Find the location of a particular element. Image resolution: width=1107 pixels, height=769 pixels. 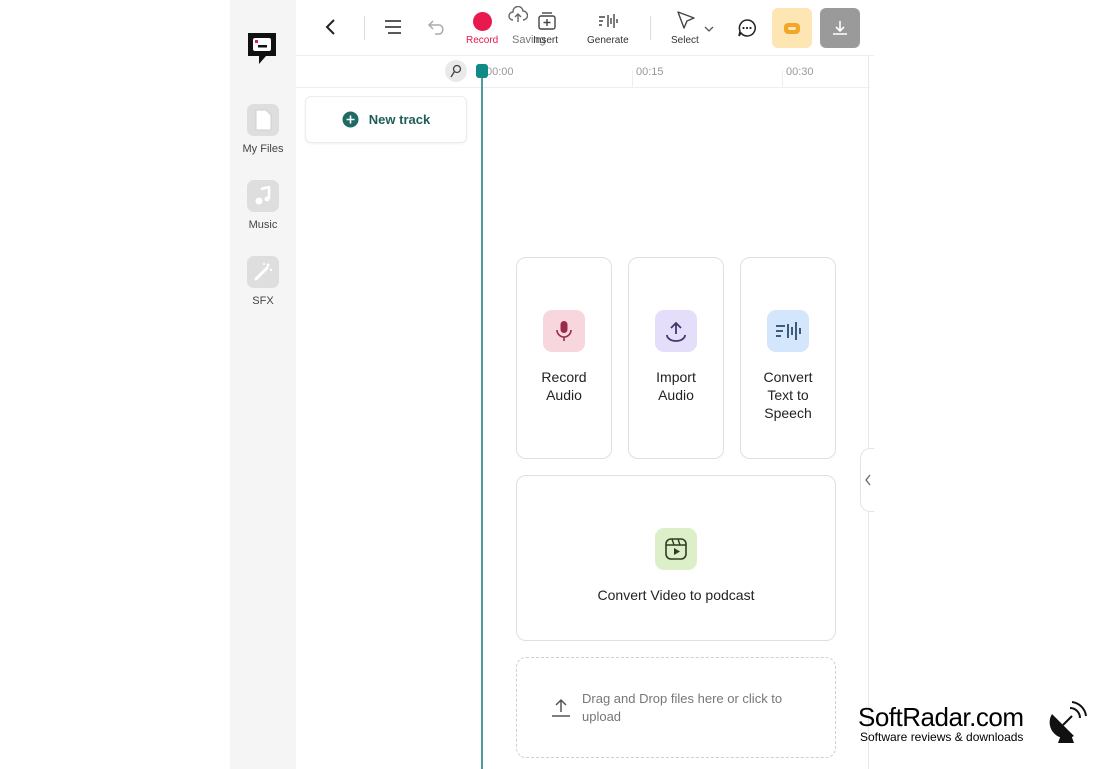

insert-label: Insert is located at coordinates (546, 40).